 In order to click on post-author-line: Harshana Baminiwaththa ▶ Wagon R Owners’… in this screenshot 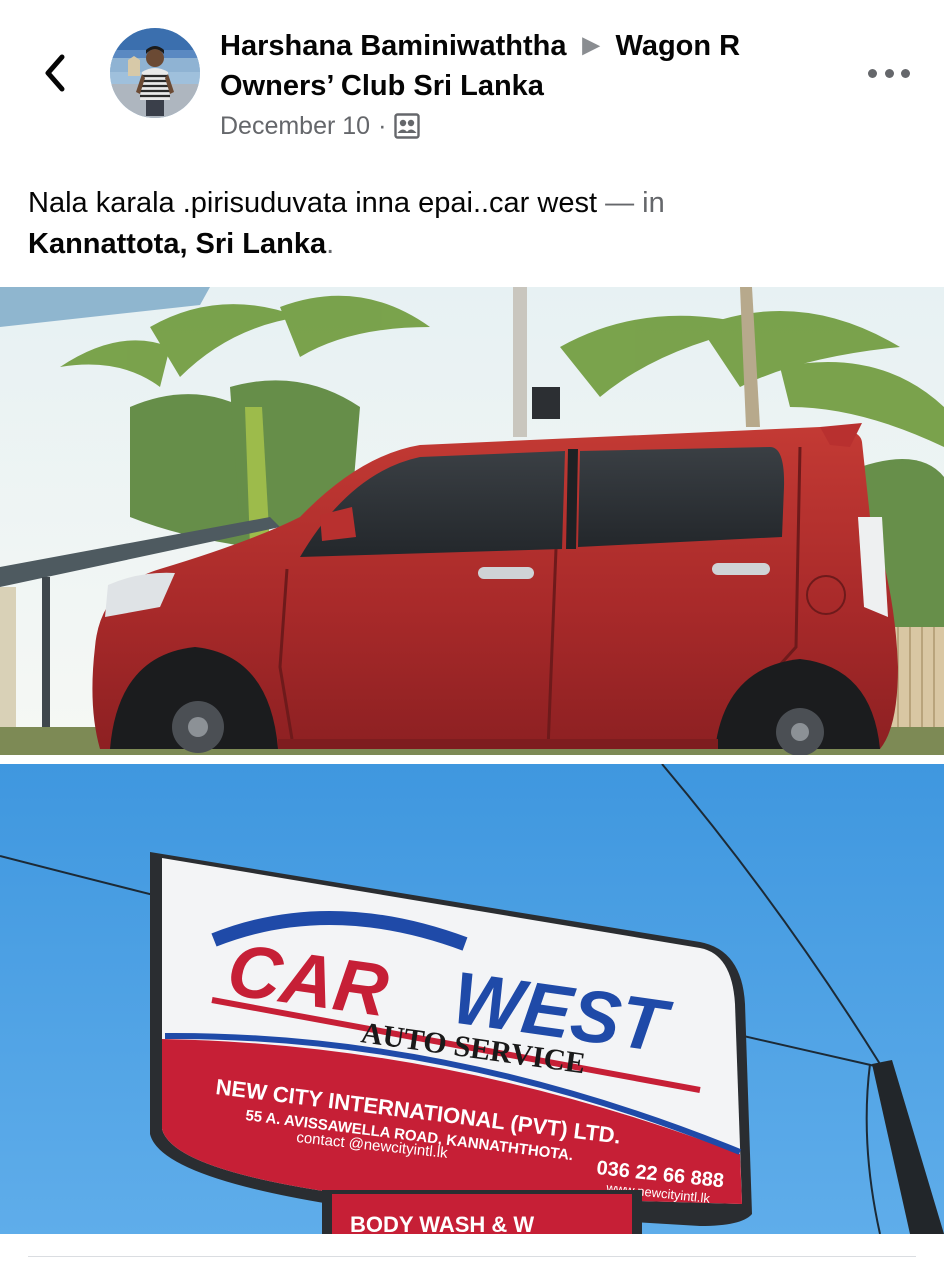, I will do `click(530, 66)`.